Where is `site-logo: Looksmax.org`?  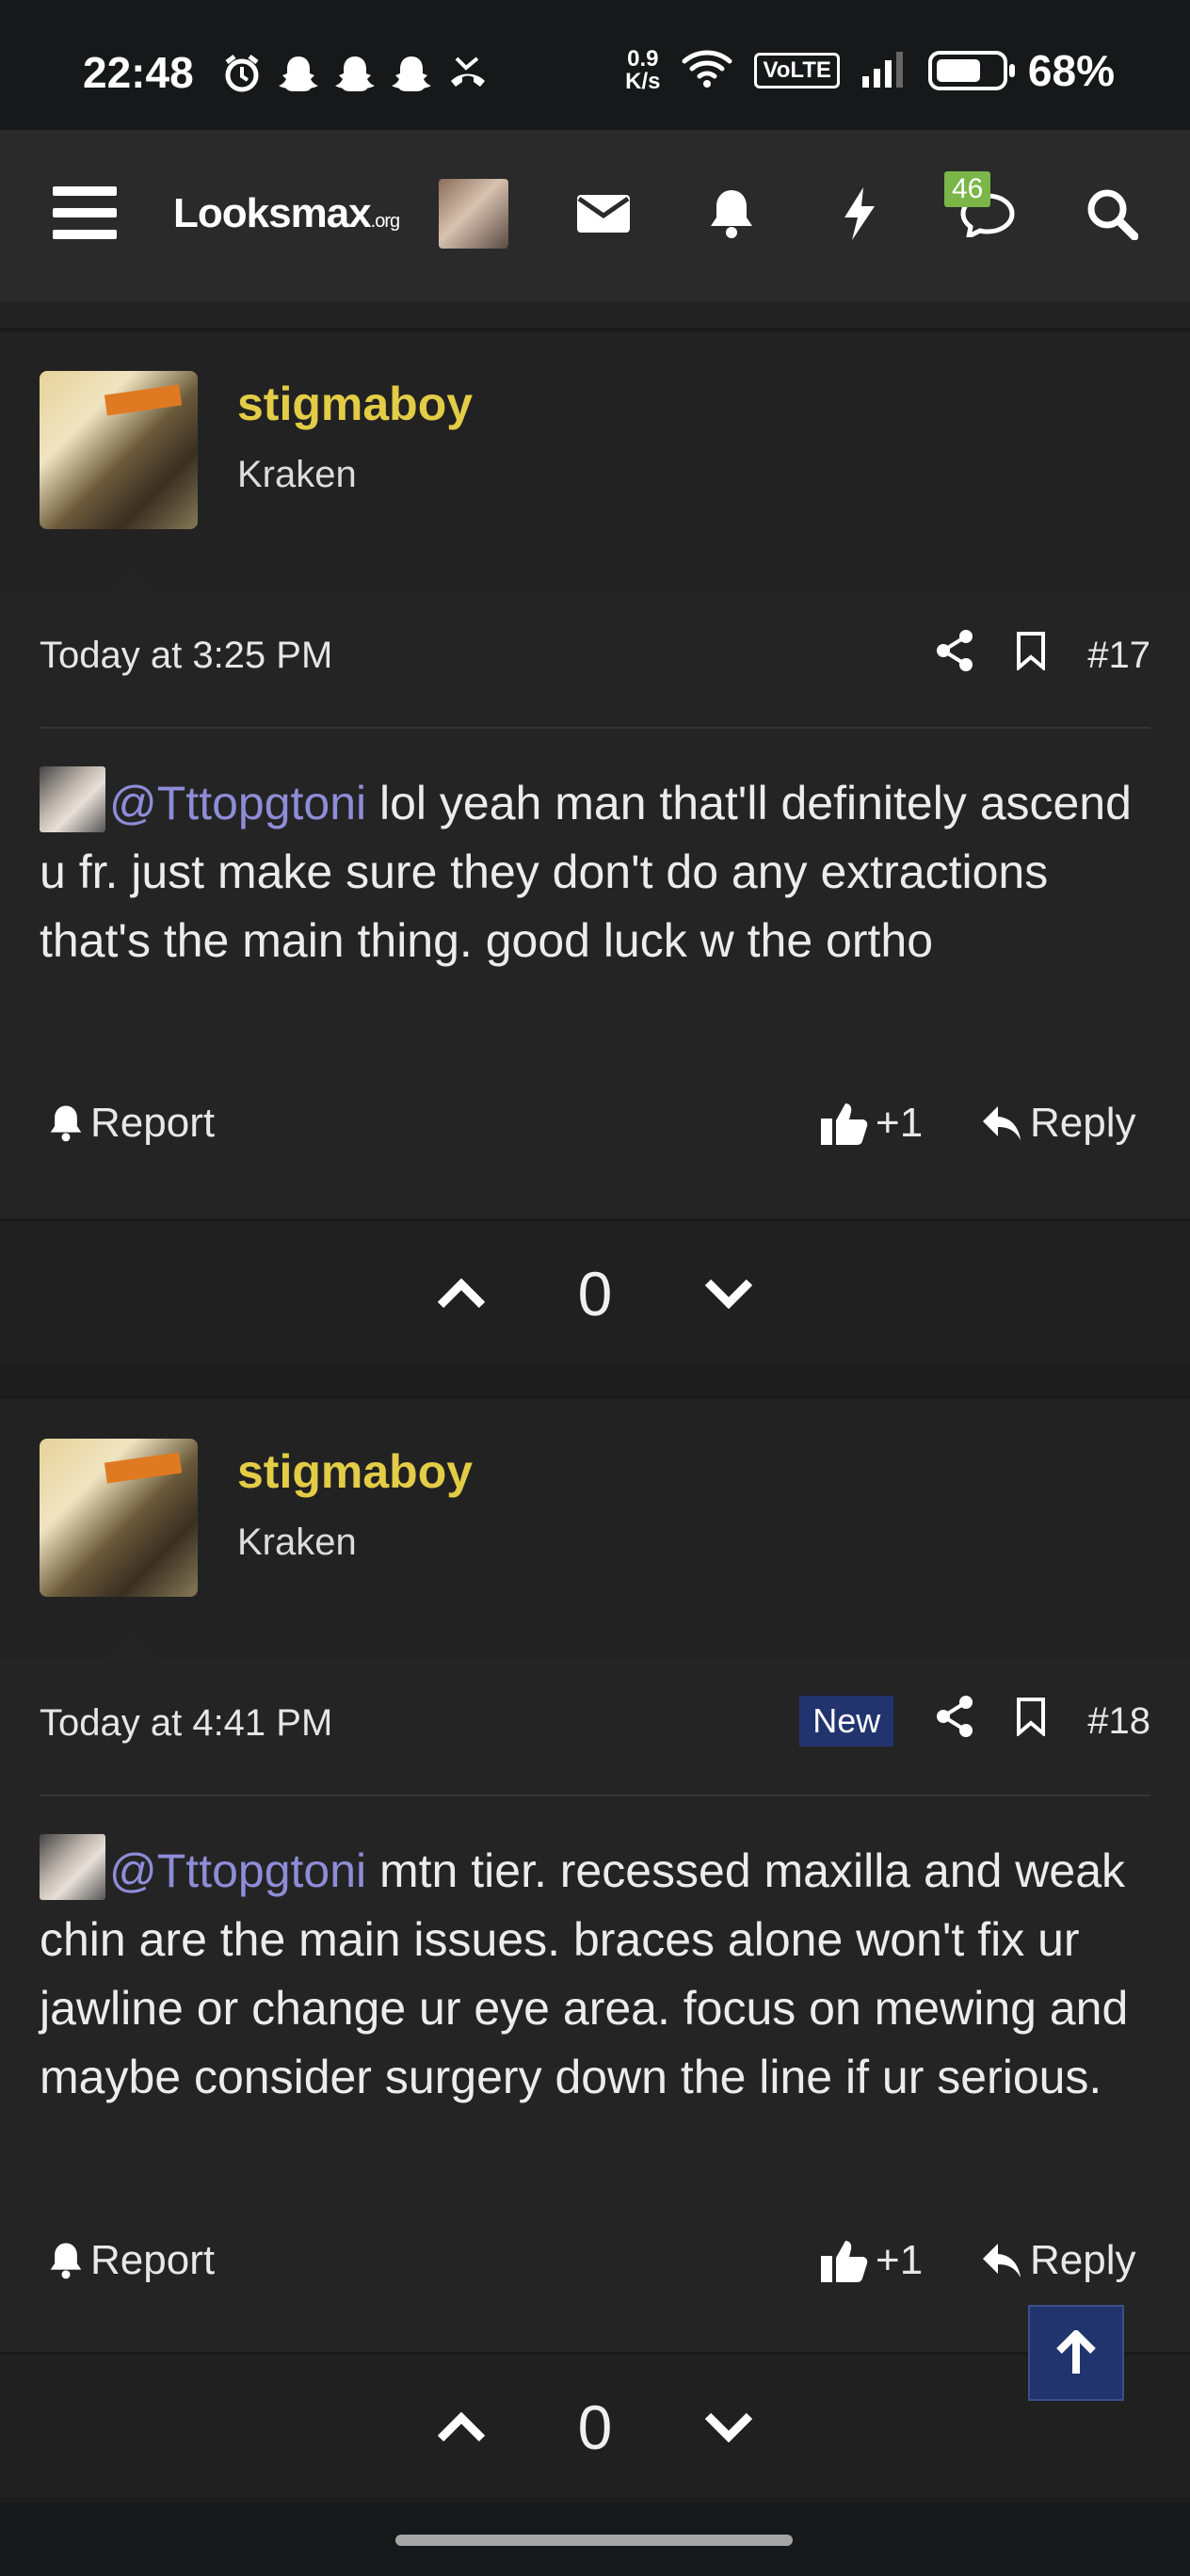 site-logo: Looksmax.org is located at coordinates (286, 213).